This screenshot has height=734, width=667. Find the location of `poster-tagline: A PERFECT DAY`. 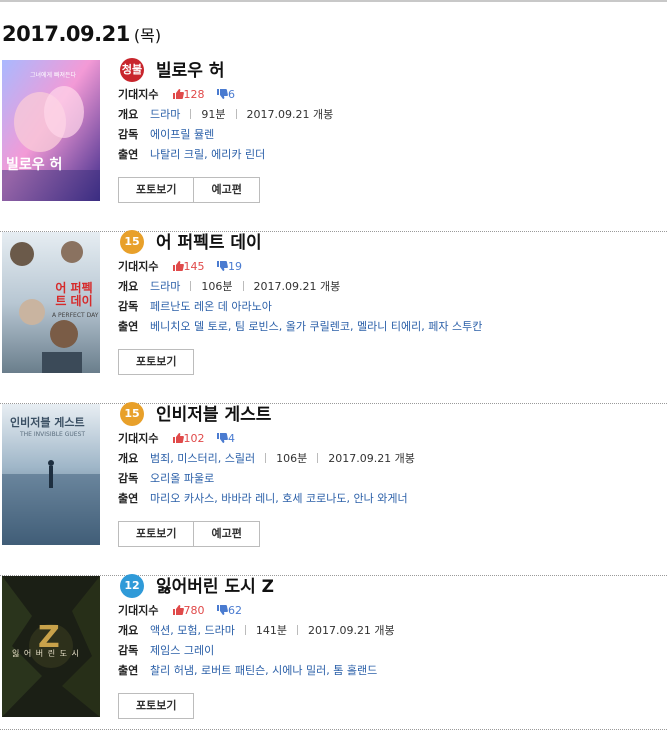

poster-tagline: A PERFECT DAY is located at coordinates (75, 315).